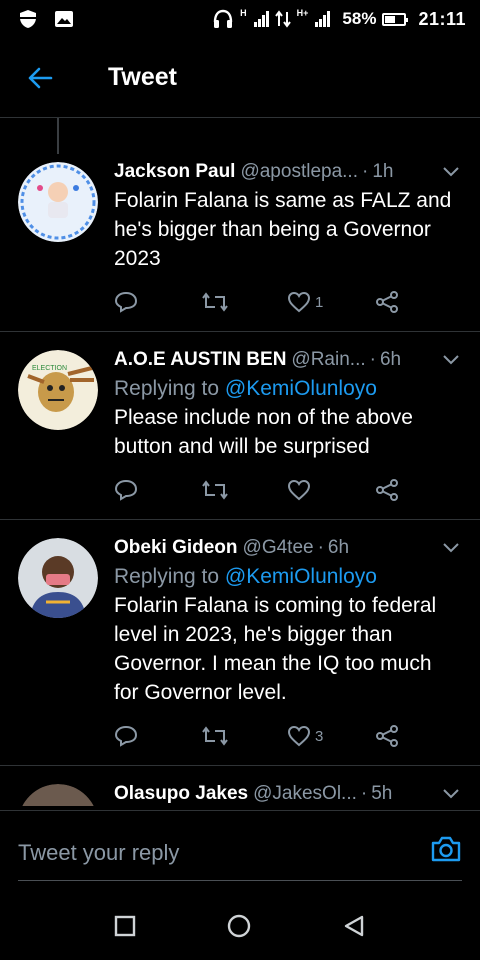 This screenshot has height=960, width=480. I want to click on tweet-actions, so click(287, 493).